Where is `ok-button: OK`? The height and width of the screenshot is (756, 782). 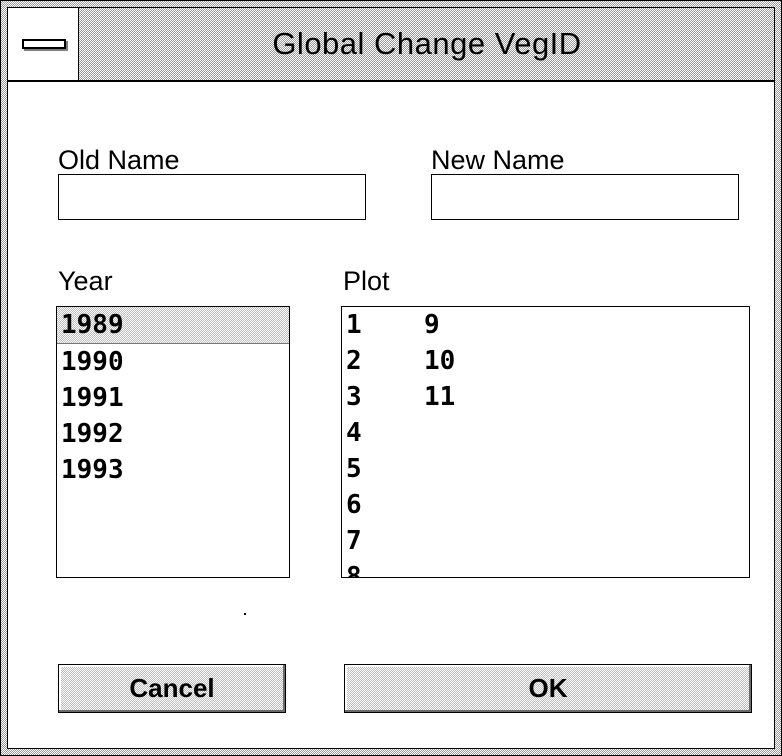 ok-button: OK is located at coordinates (548, 688).